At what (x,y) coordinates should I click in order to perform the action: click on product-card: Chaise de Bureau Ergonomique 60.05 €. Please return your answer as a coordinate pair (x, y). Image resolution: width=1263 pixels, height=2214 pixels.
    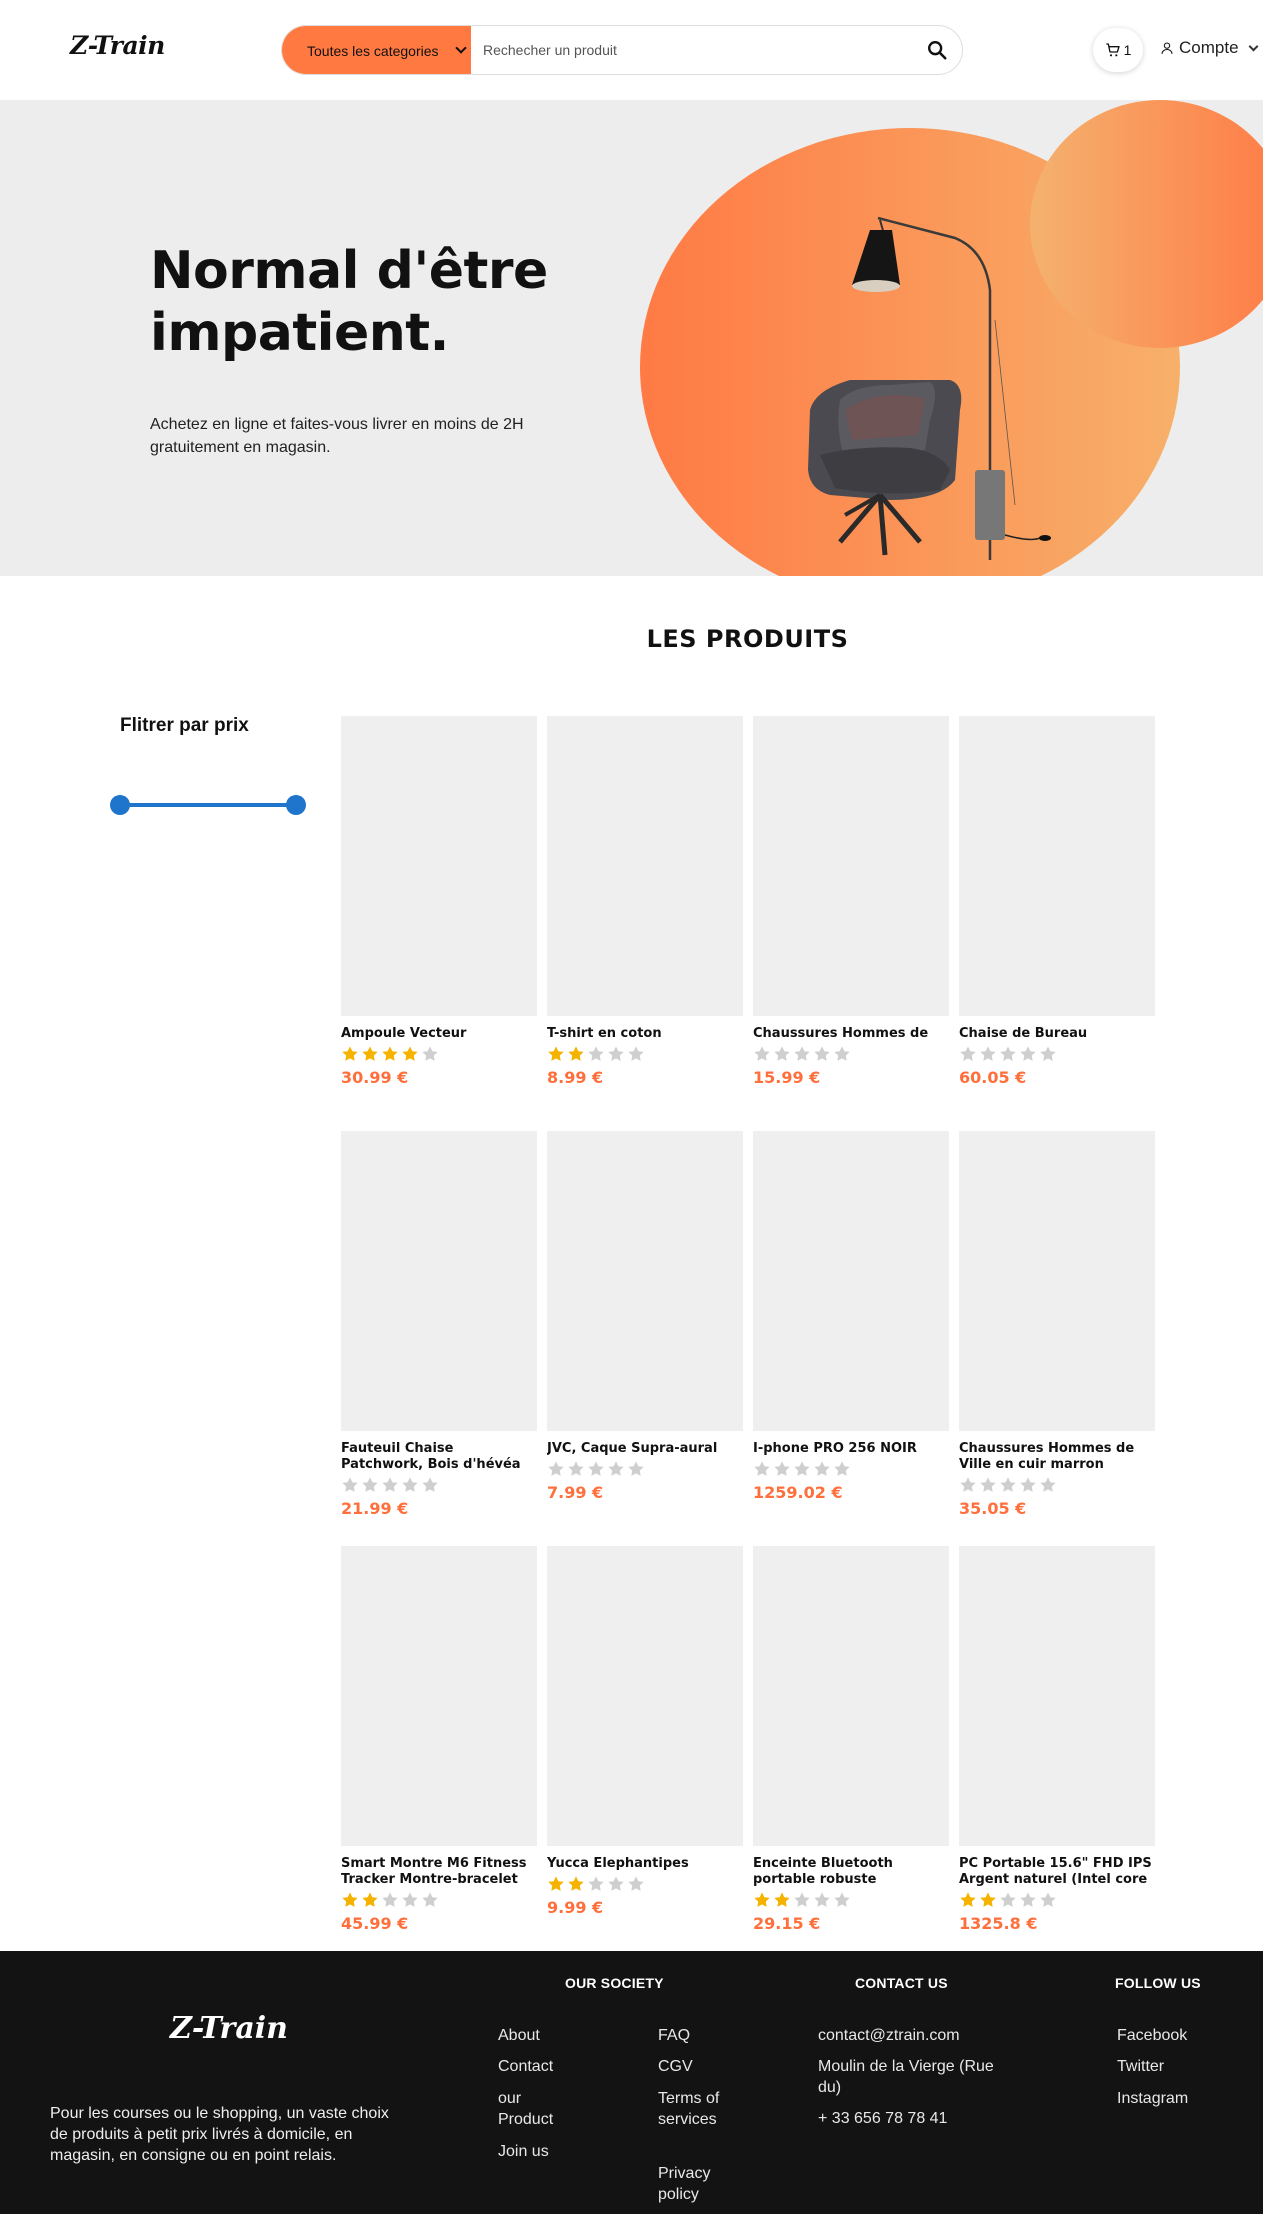
    Looking at the image, I should click on (1057, 901).